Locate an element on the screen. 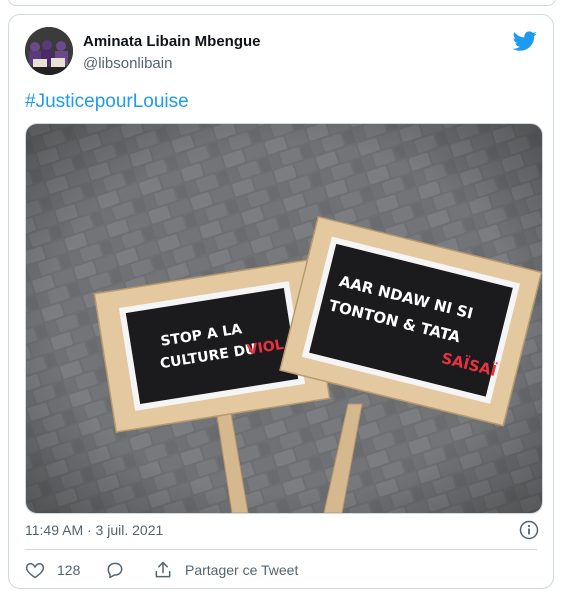 This screenshot has height=595, width=562. tweet-hashtag-link: #JusticepourLouise is located at coordinates (107, 102).